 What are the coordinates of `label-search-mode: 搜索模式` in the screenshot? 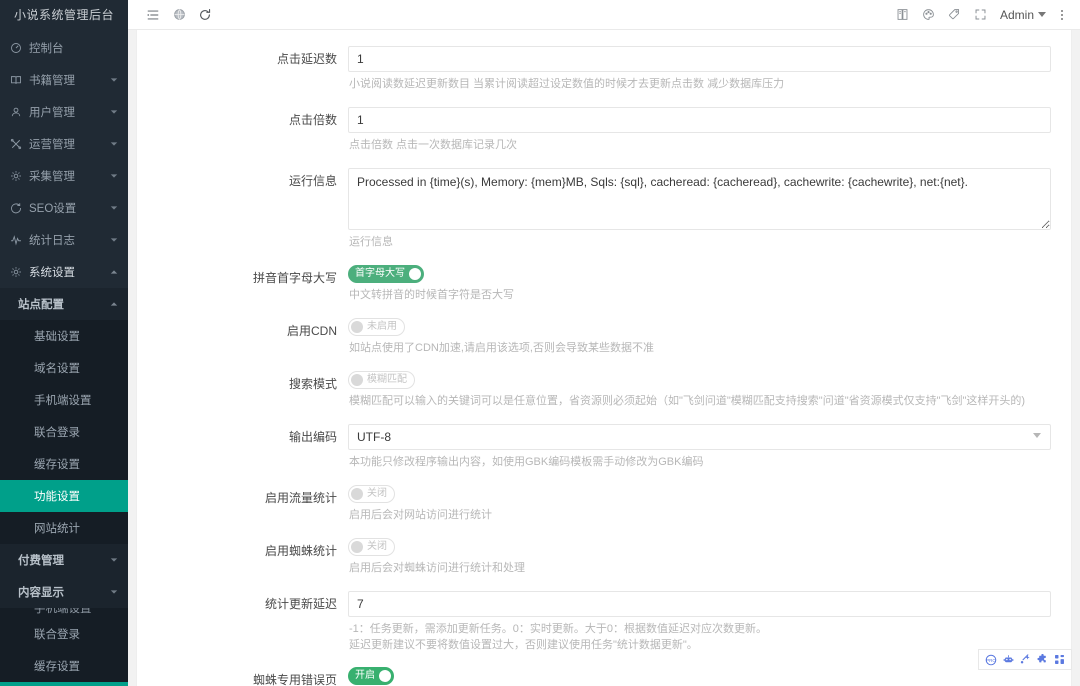 It's located at (312, 384).